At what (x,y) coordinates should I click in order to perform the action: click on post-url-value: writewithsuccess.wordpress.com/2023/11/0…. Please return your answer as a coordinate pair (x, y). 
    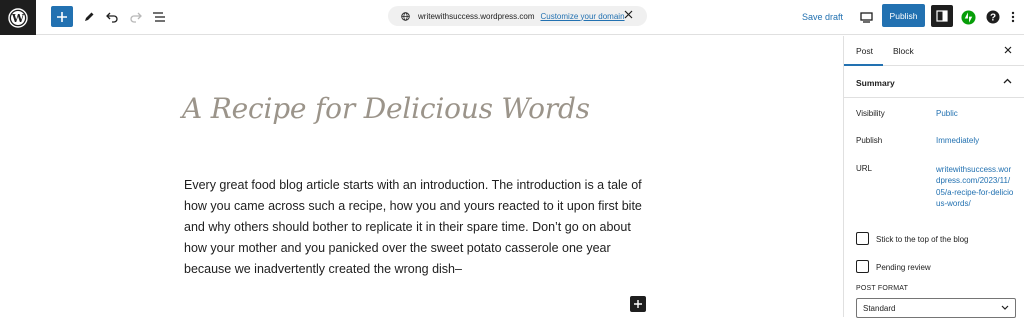
    Looking at the image, I should click on (975, 186).